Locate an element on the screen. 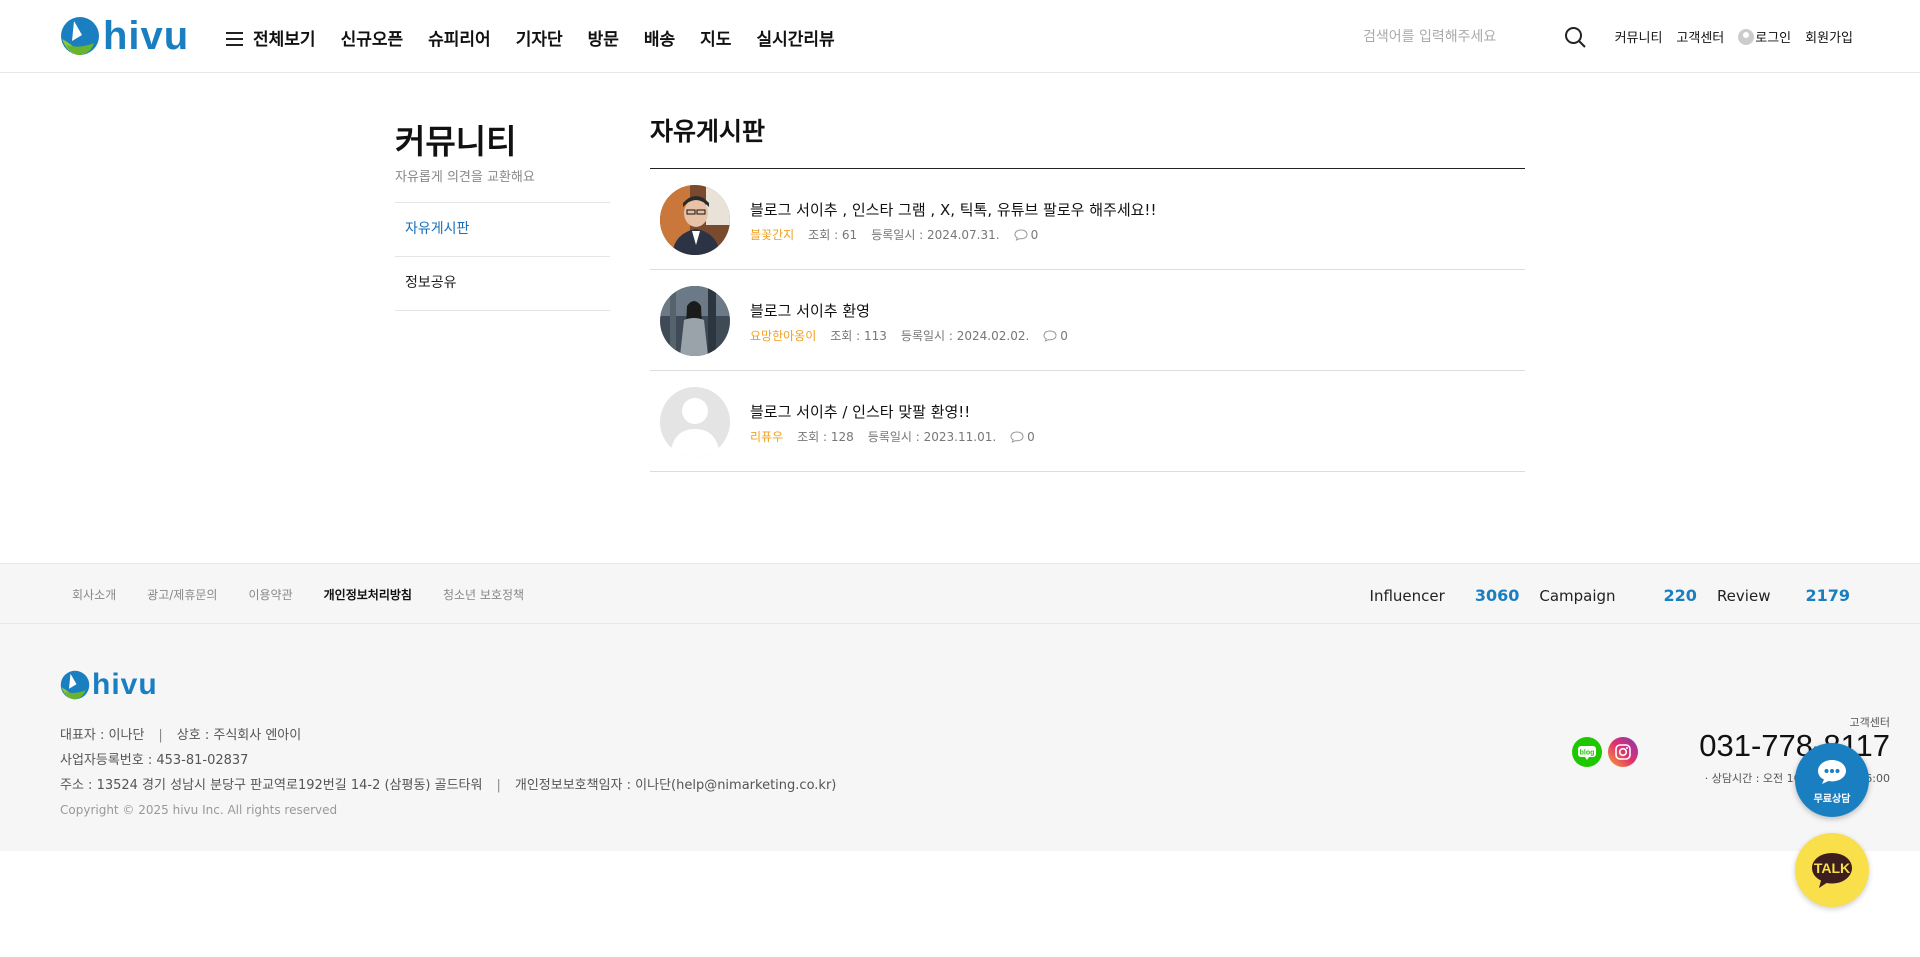 The width and height of the screenshot is (1920, 957). logo-text: hivu is located at coordinates (146, 36).